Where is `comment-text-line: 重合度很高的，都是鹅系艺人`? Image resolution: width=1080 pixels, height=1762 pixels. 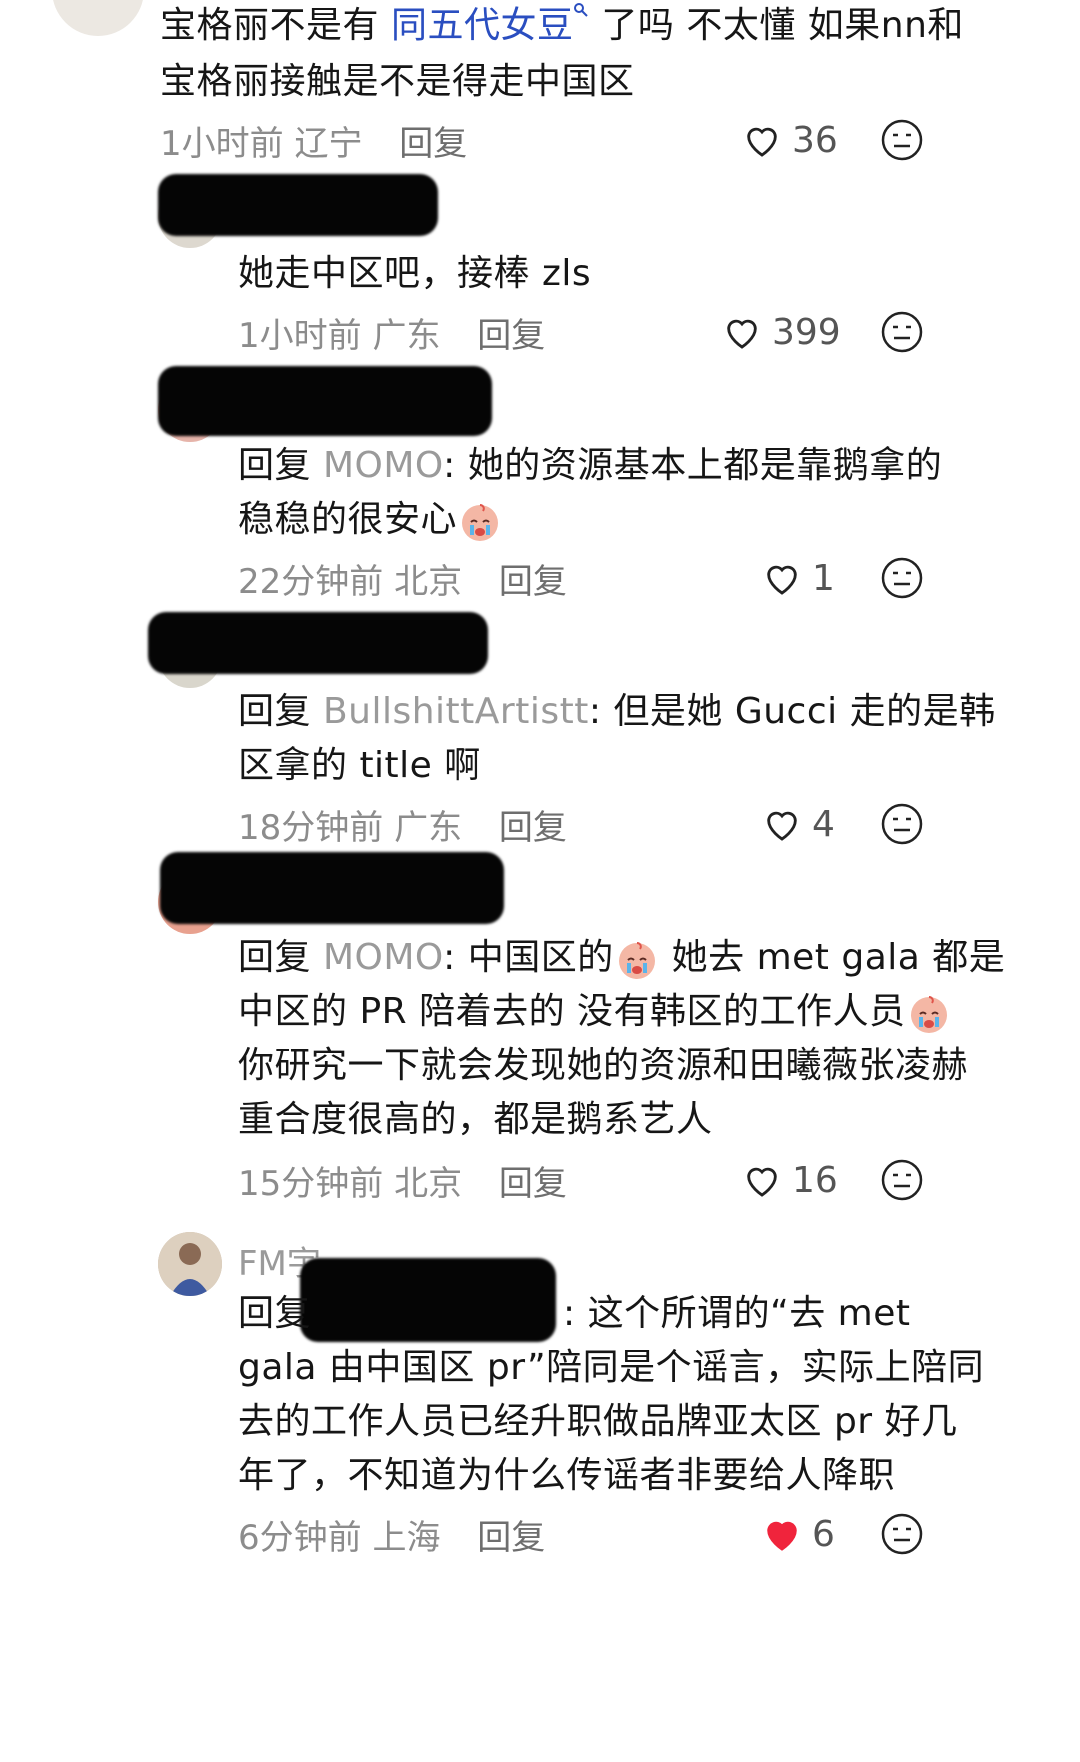
comment-text-line: 重合度很高的，都是鹅系艺人 is located at coordinates (475, 1119).